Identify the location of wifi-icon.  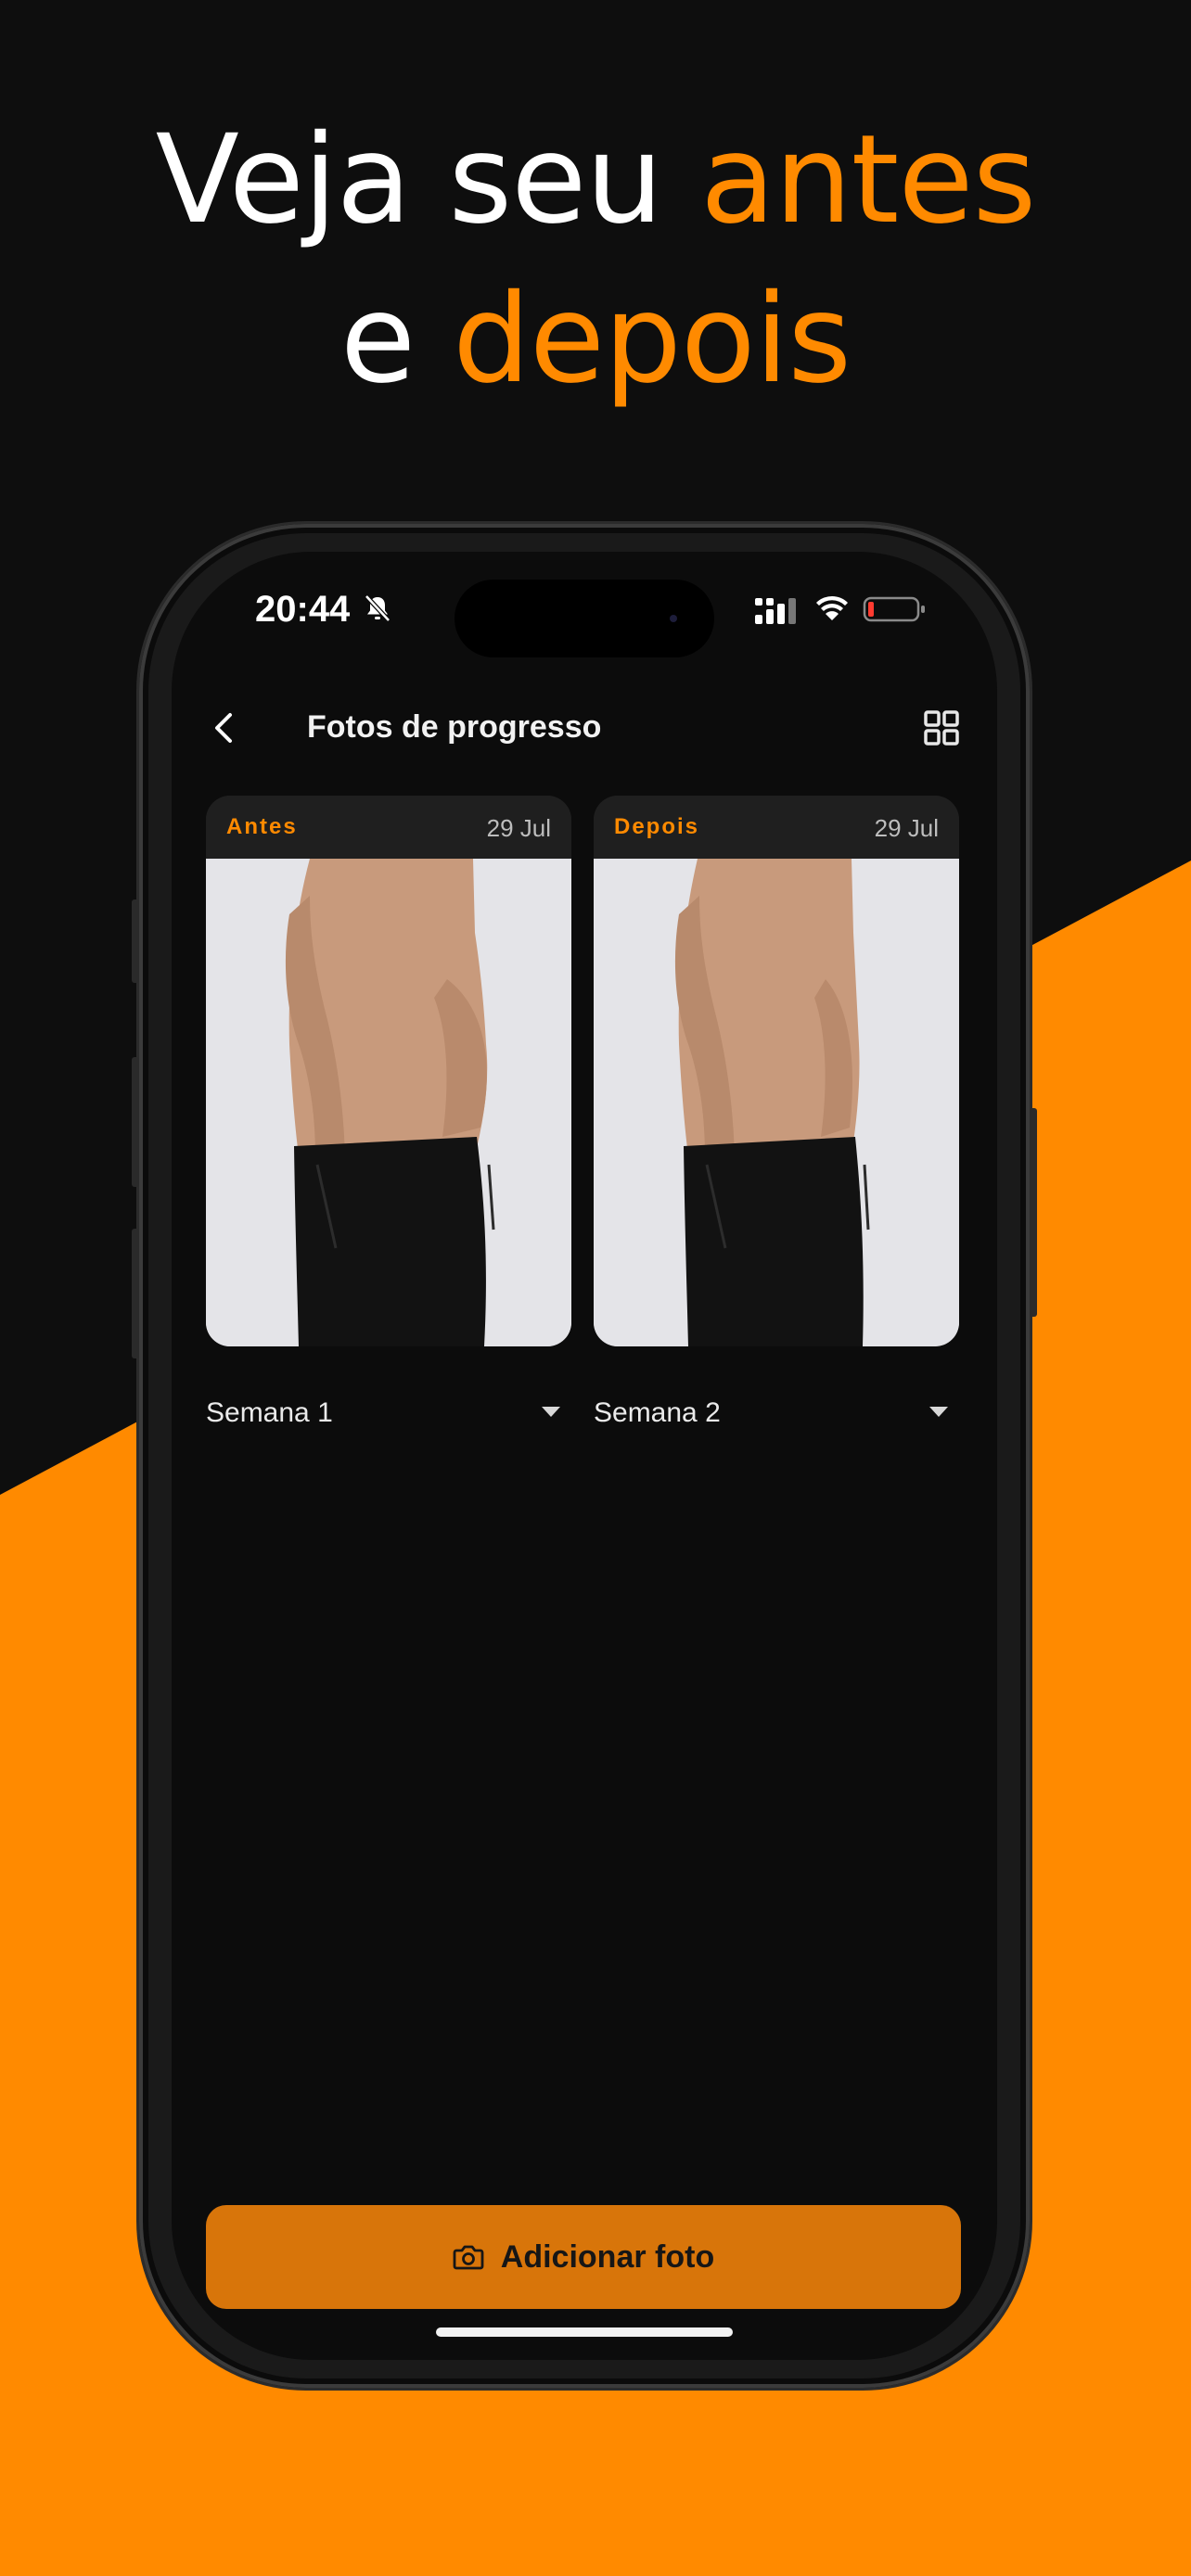
(832, 608).